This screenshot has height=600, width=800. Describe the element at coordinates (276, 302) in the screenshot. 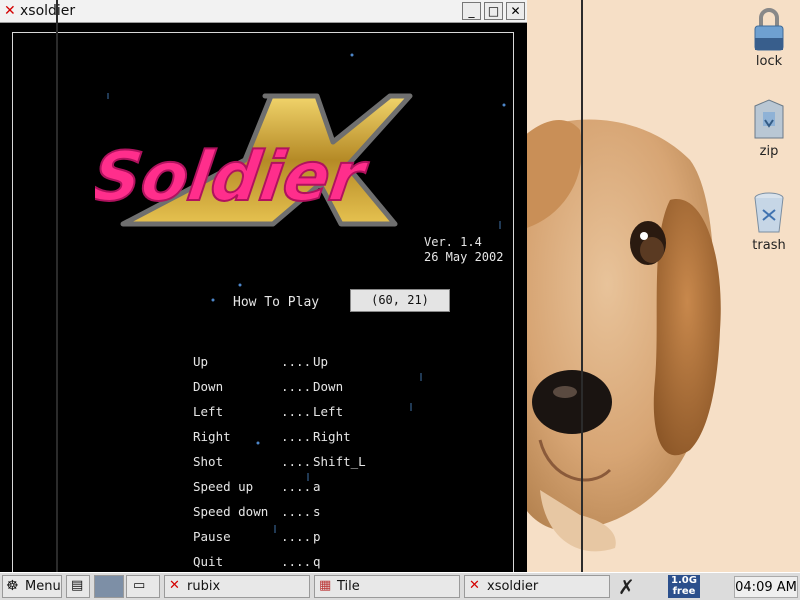

I see `how-to-play-label: How To Play` at that location.